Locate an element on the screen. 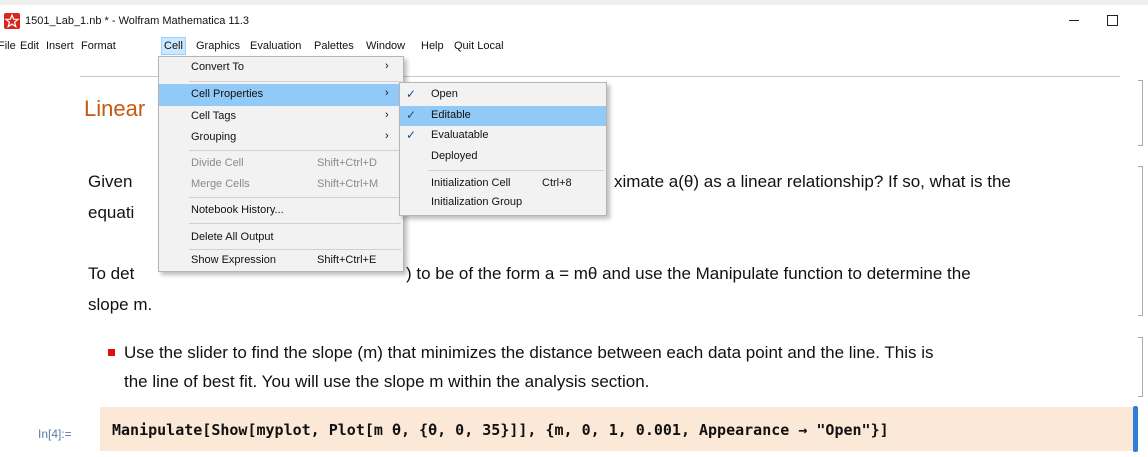 The width and height of the screenshot is (1148, 457). menu-help: Help is located at coordinates (432, 46).